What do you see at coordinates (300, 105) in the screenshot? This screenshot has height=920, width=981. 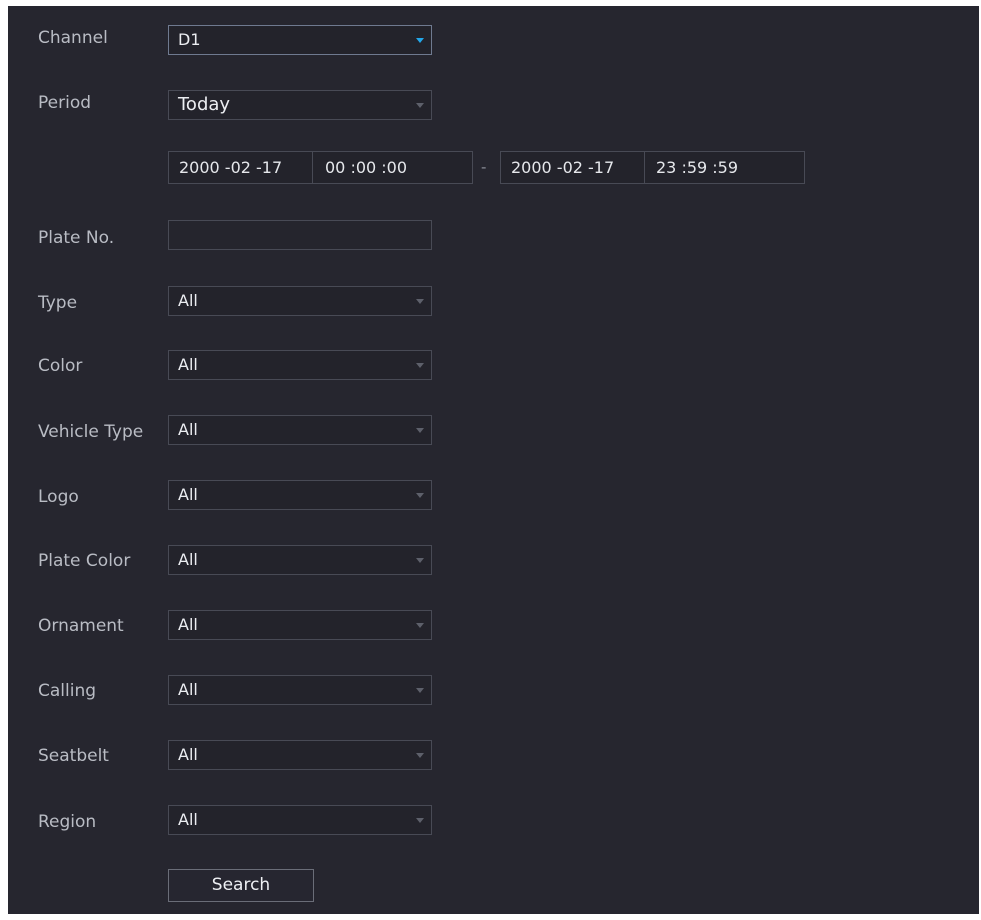 I see `period-select: Today` at bounding box center [300, 105].